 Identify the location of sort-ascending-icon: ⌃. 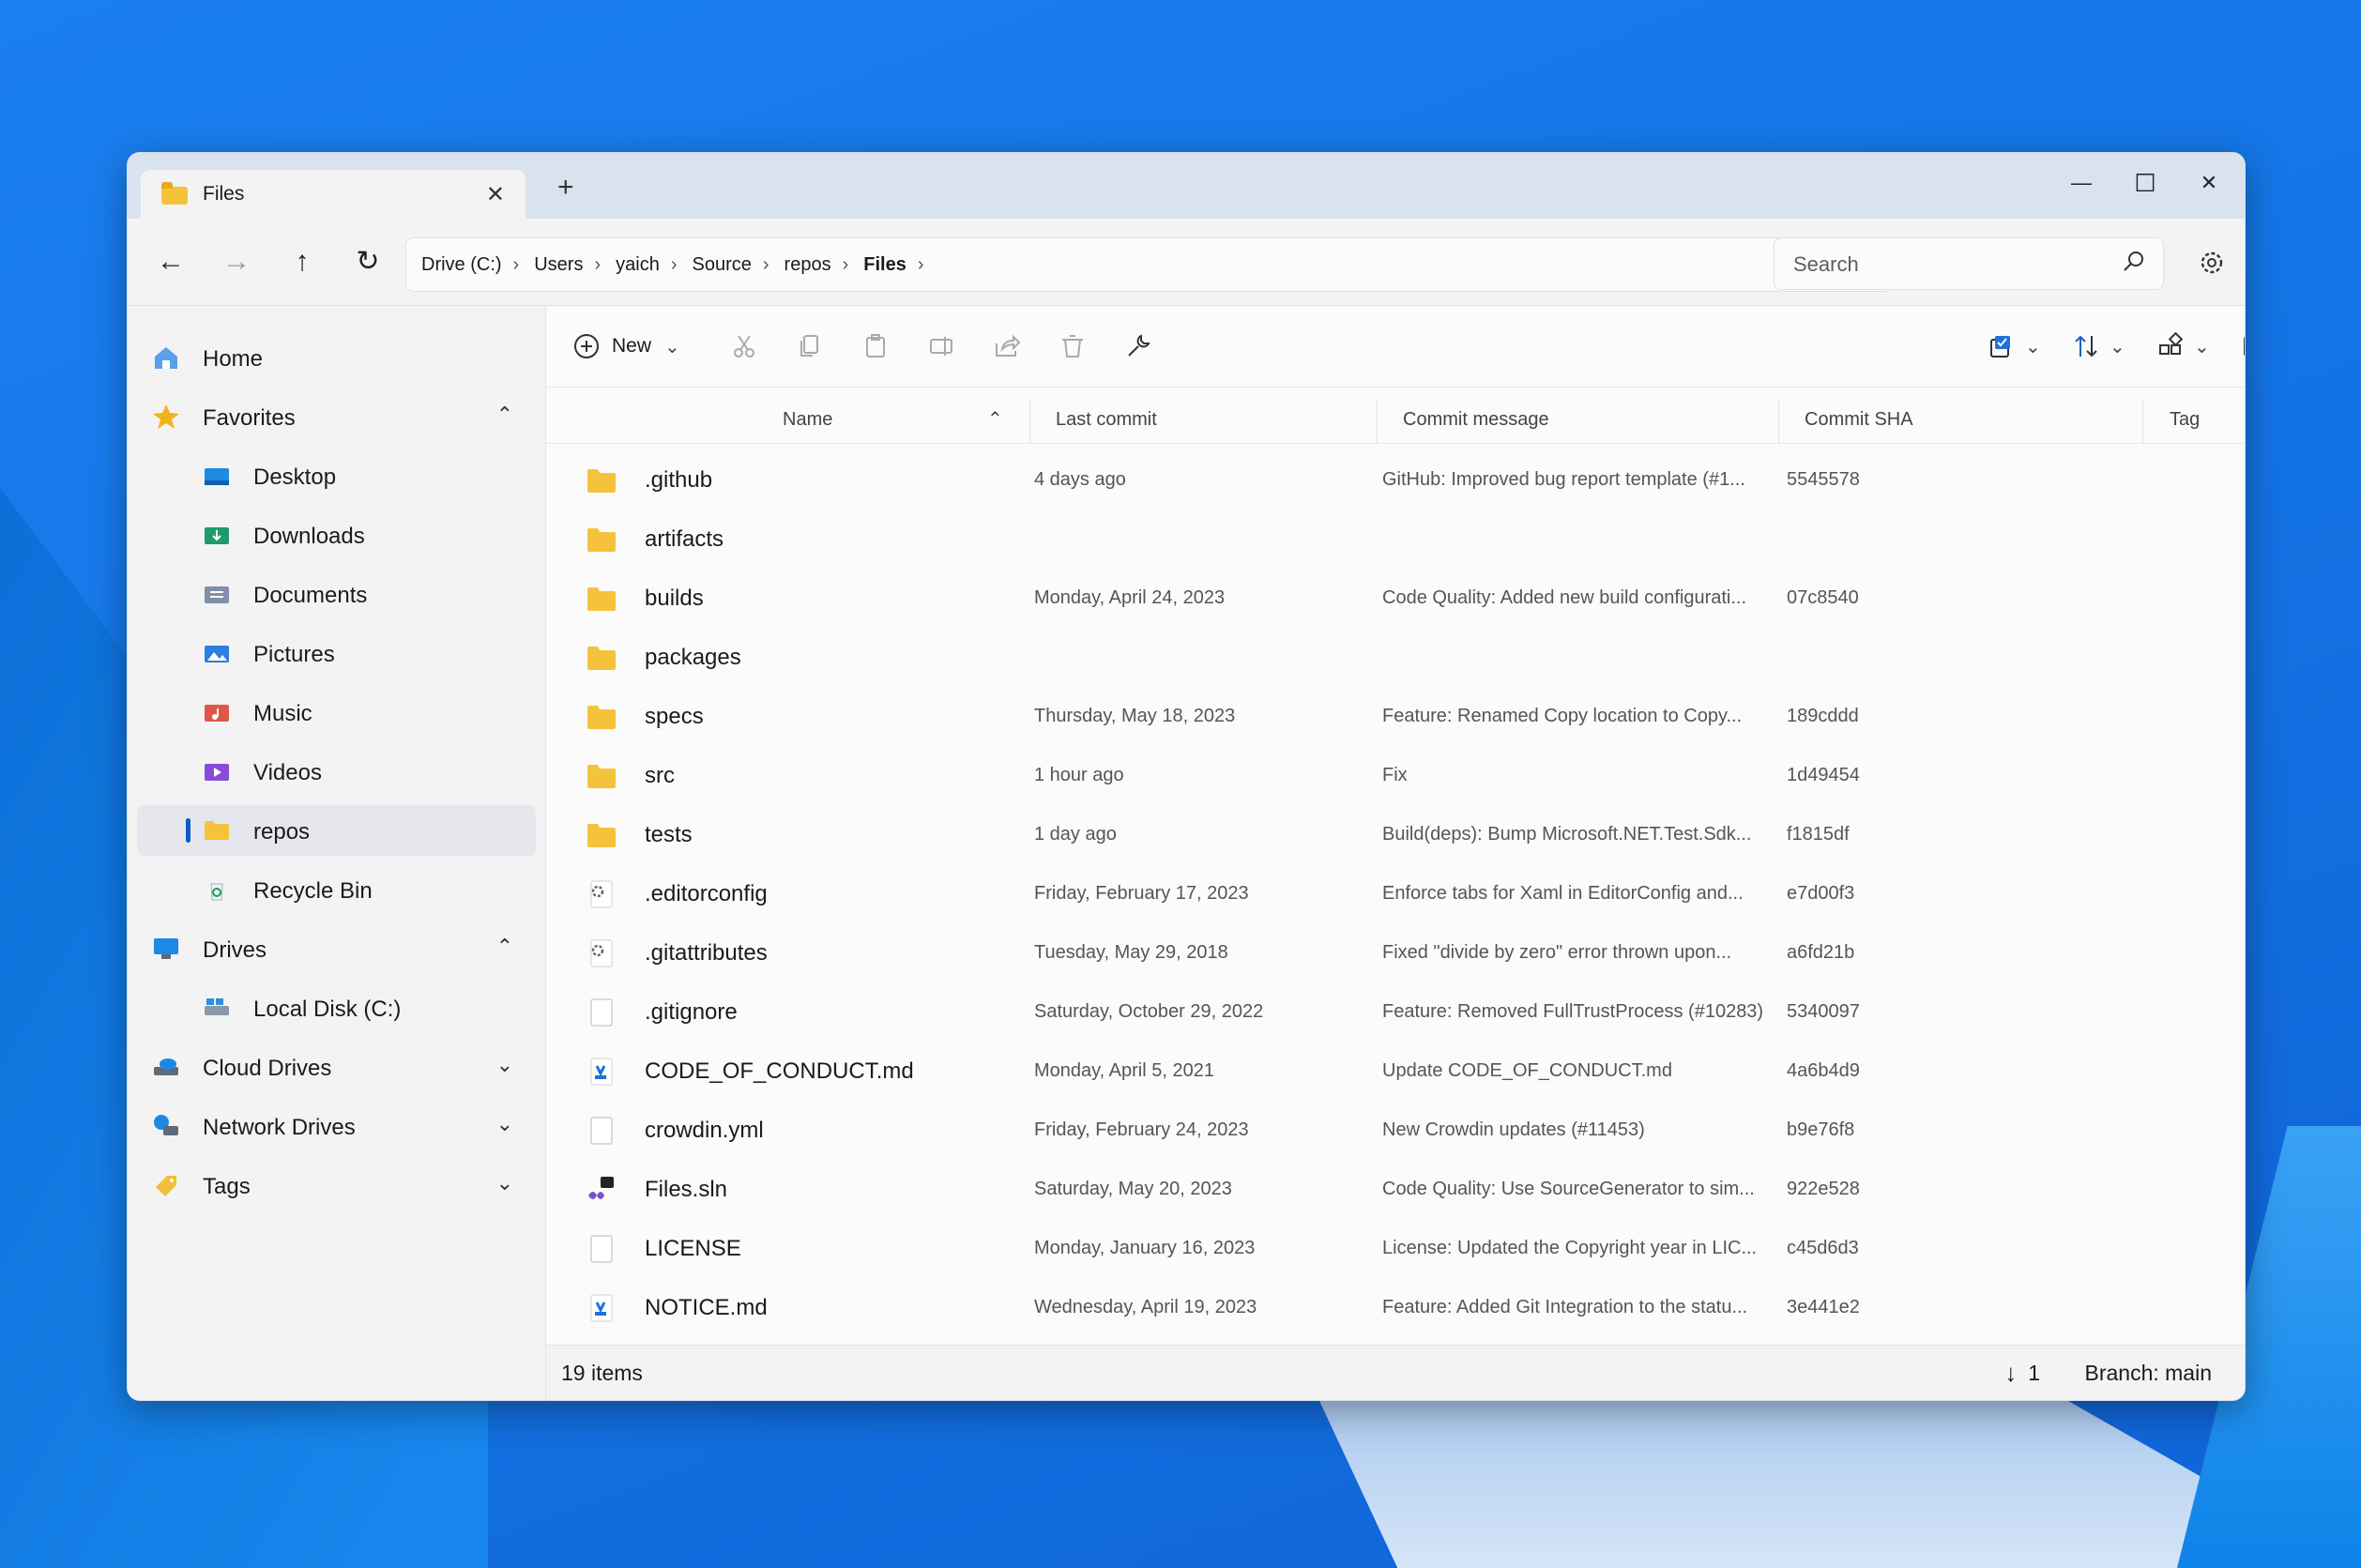
(995, 419).